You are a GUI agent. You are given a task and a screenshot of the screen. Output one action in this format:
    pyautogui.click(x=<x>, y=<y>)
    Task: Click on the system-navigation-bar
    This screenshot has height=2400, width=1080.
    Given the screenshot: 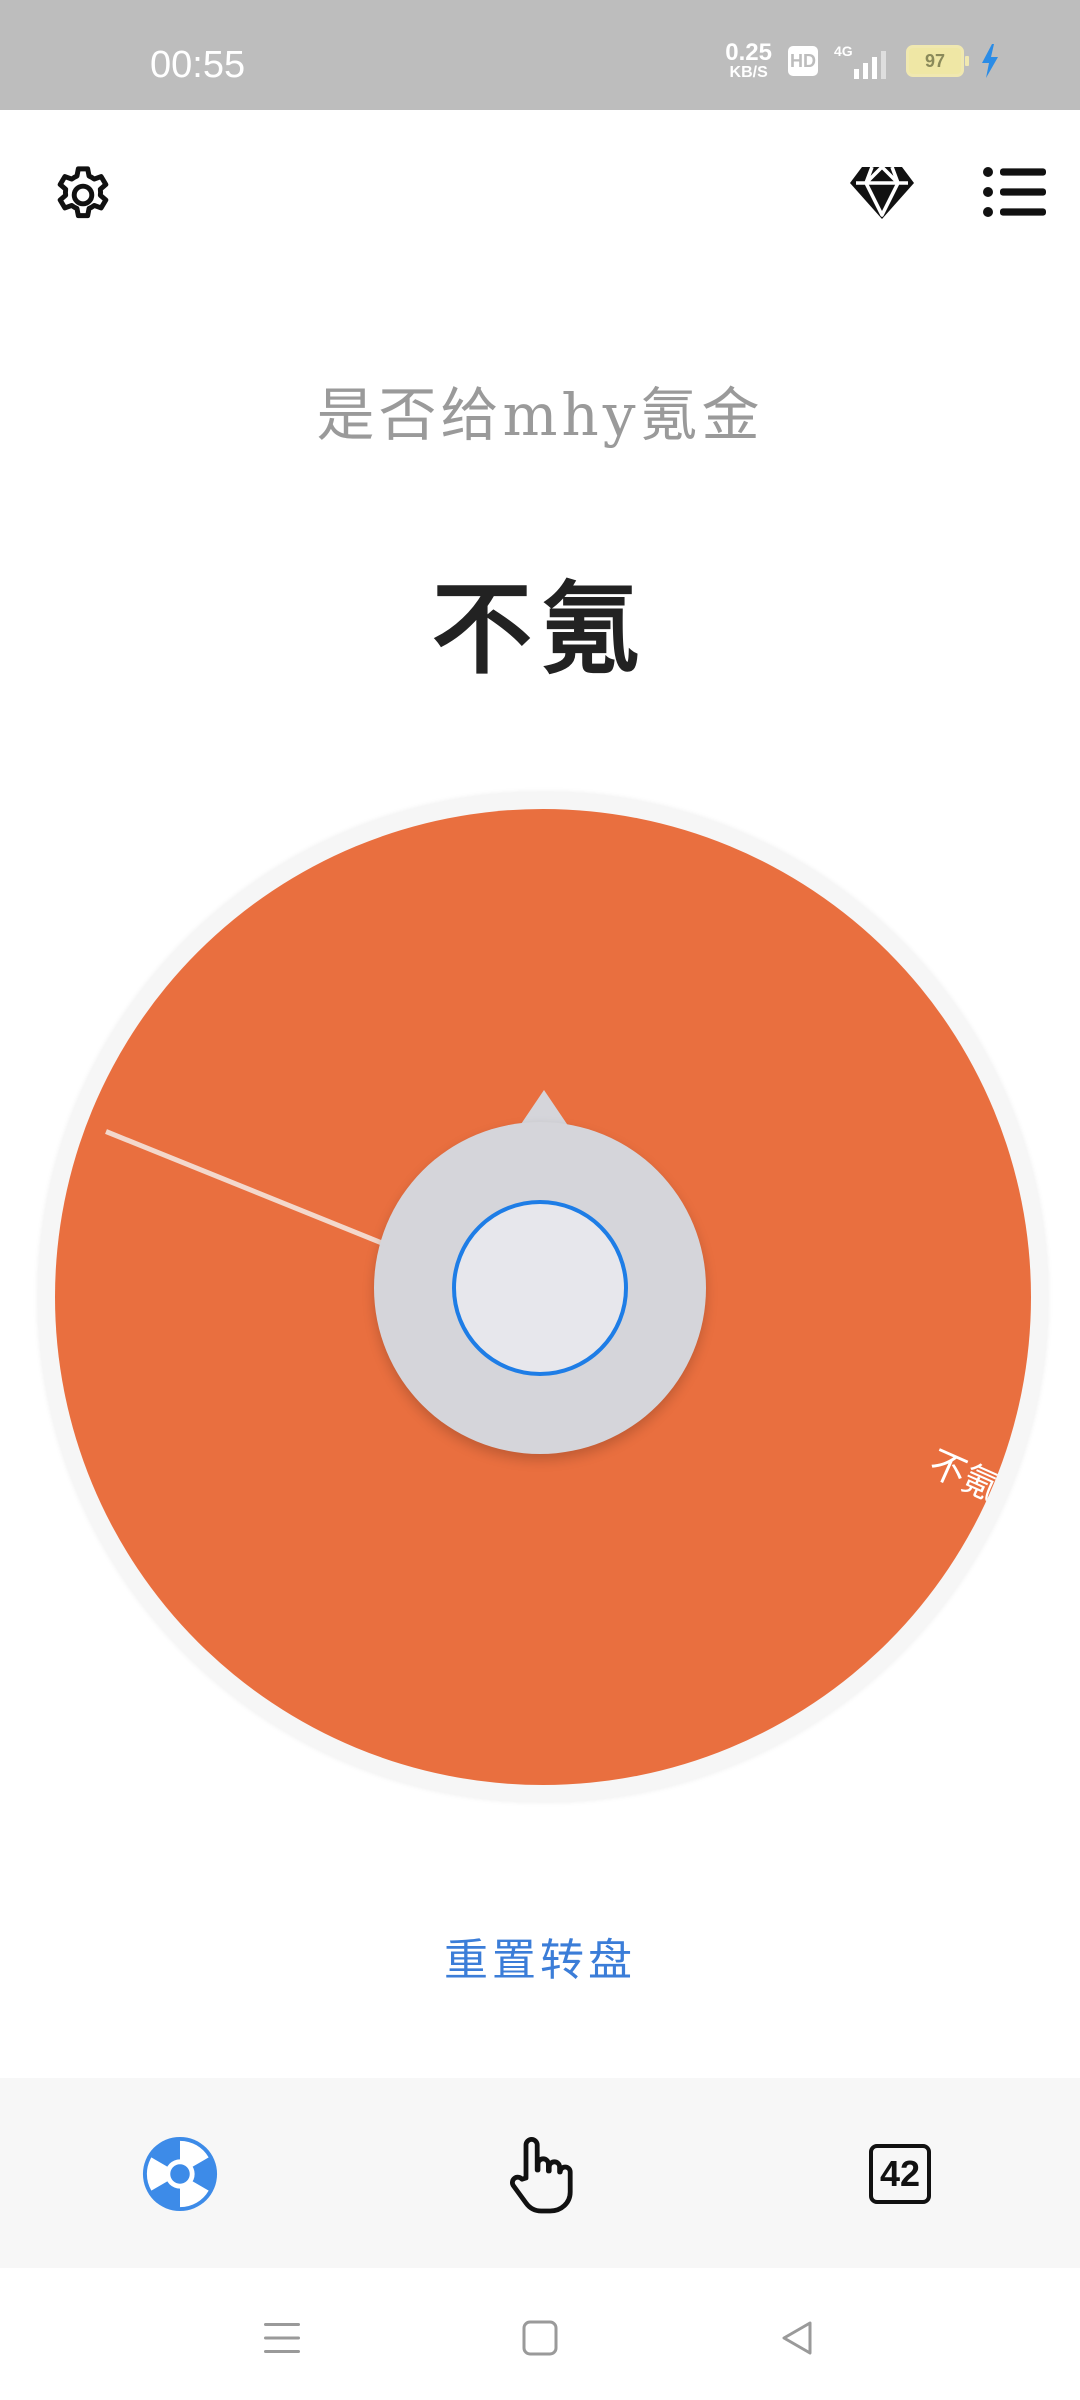 What is the action you would take?
    pyautogui.click(x=540, y=2334)
    